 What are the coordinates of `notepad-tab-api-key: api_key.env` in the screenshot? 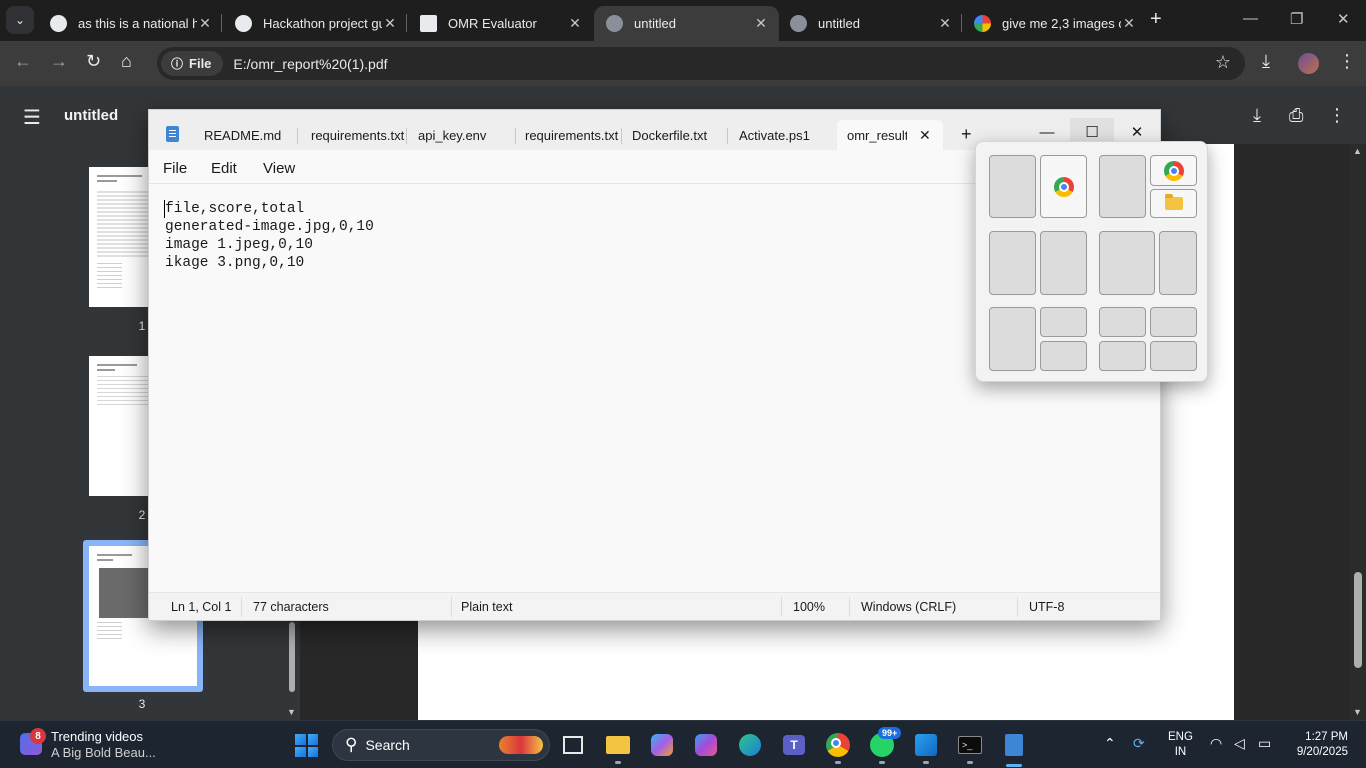 It's located at (452, 135).